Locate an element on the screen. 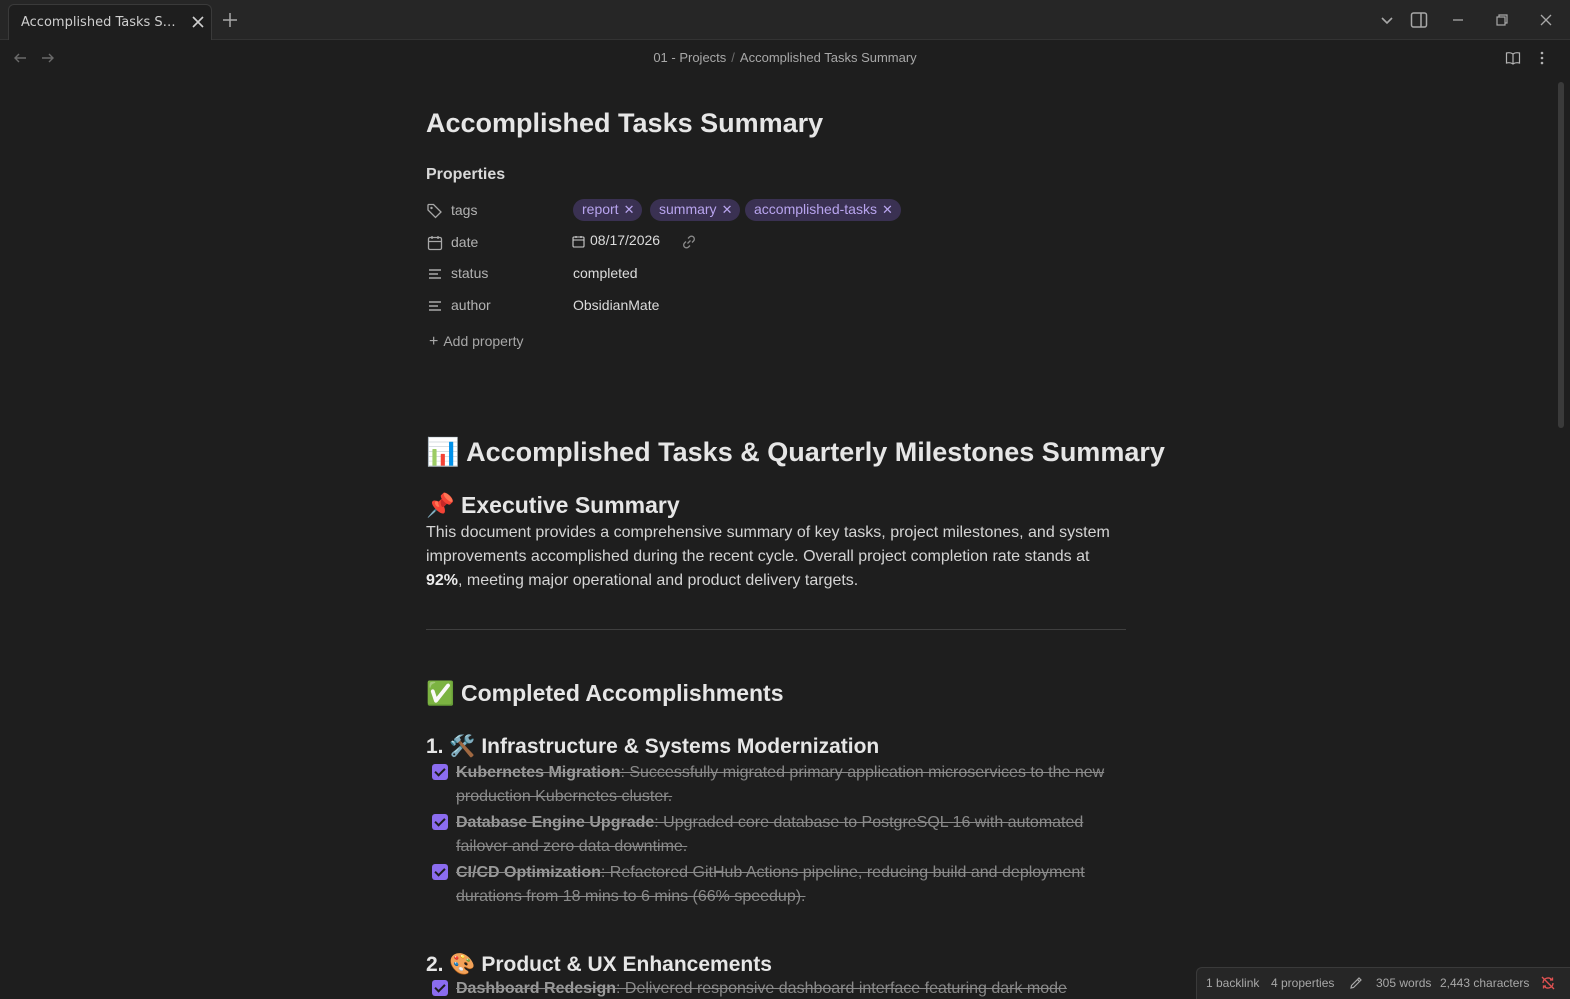 This screenshot has width=1570, height=999. chevron-down-icon is located at coordinates (1387, 20).